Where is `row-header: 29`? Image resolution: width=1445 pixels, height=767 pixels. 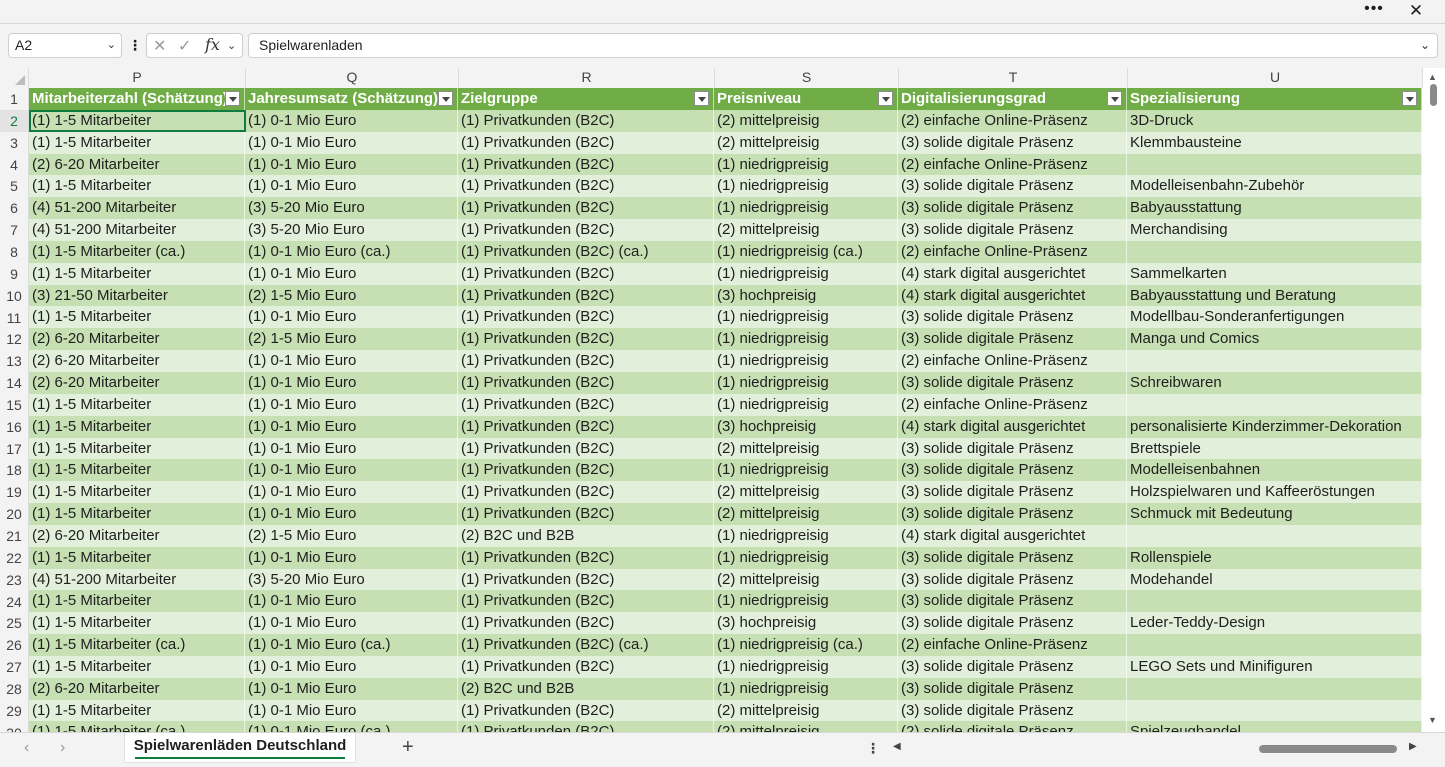 row-header: 29 is located at coordinates (14, 710).